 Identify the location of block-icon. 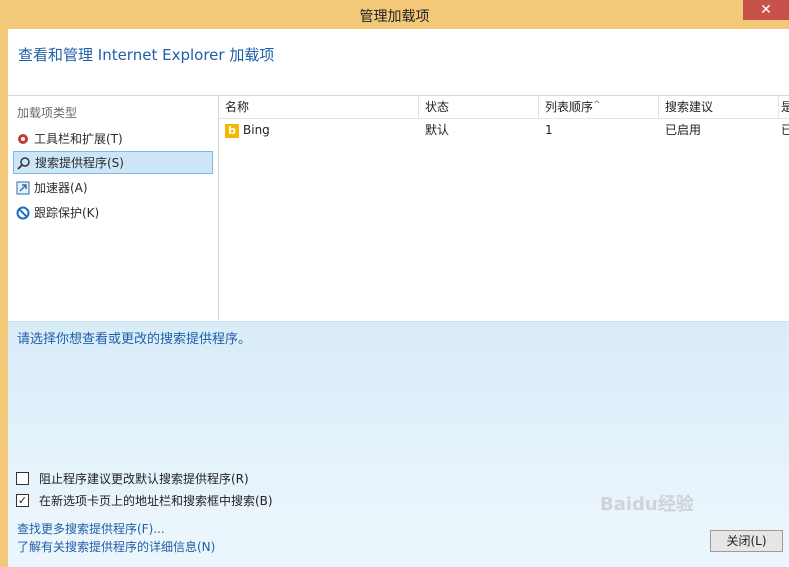
(23, 213).